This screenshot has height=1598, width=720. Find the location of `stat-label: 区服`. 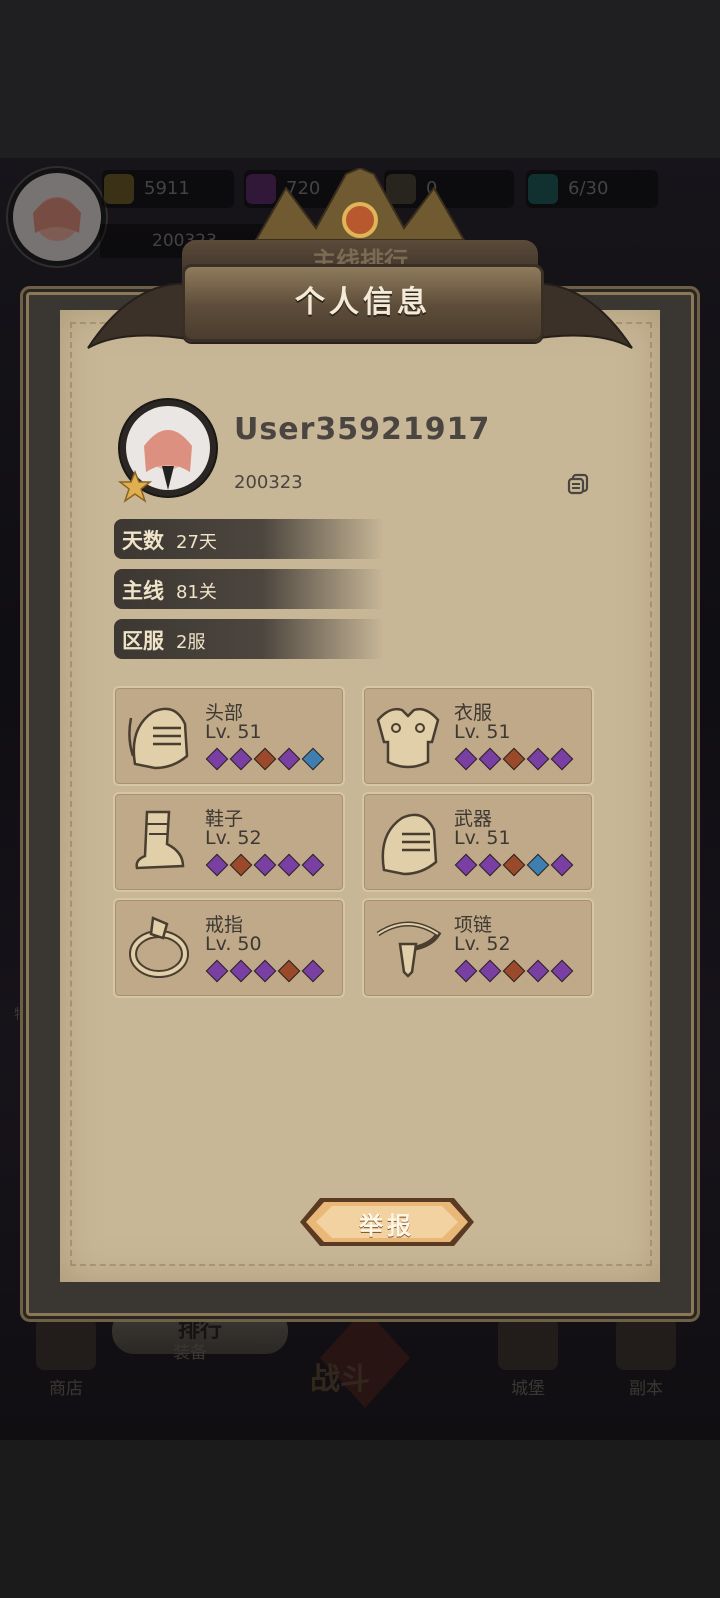

stat-label: 区服 is located at coordinates (143, 641).